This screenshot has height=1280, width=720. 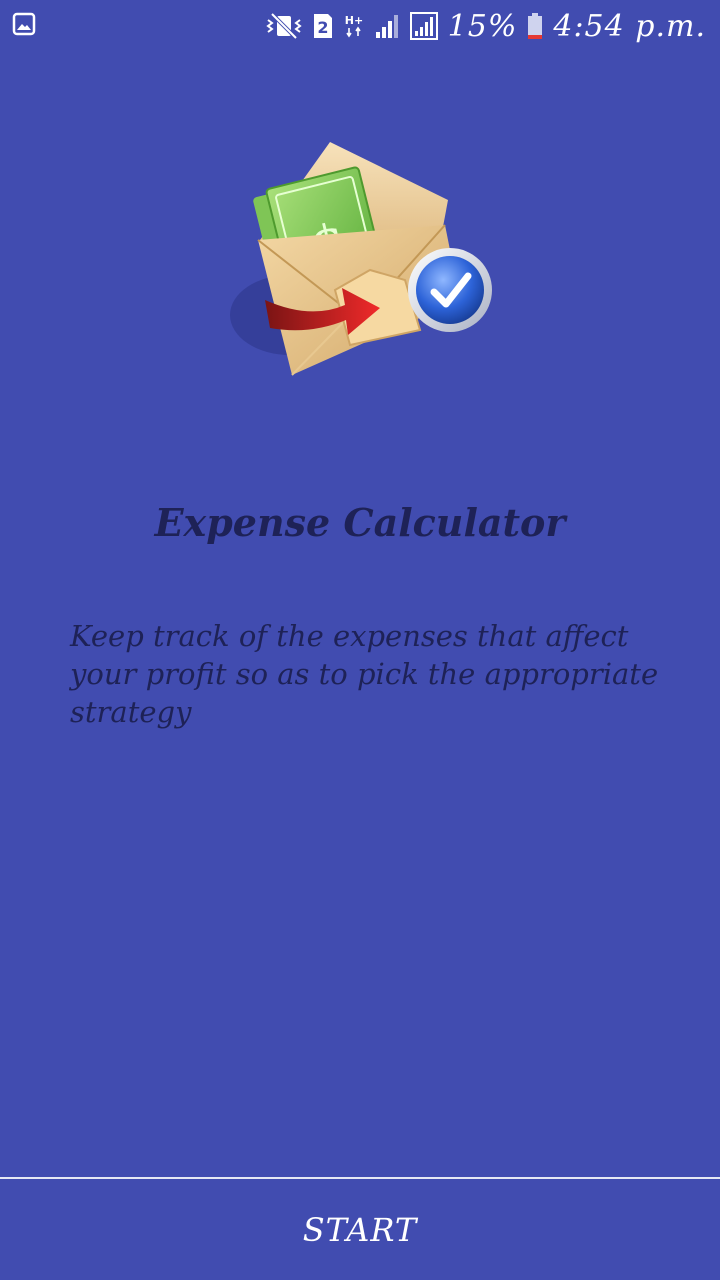 I want to click on envelope-money-checkmark-logo: $, so click(x=365, y=260).